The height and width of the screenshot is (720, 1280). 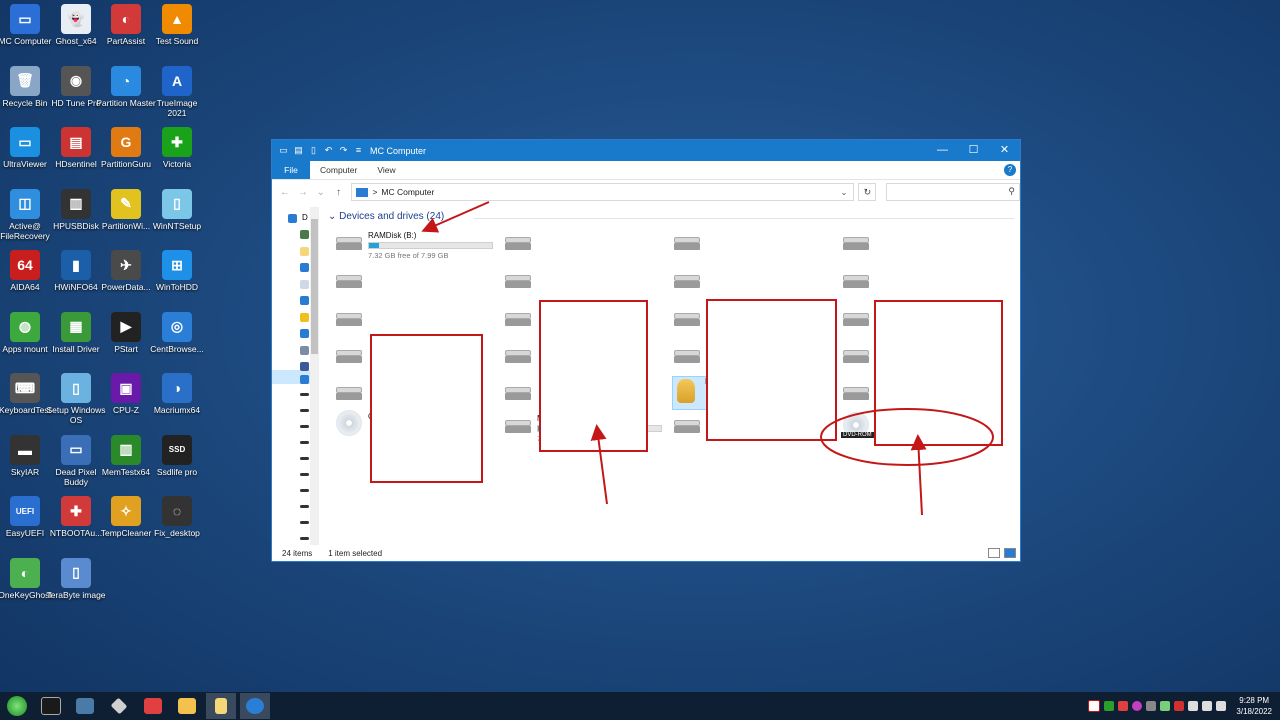 What do you see at coordinates (177, 271) in the screenshot?
I see `desktop-icon-wintohdd: ⊞ WinToHDD` at bounding box center [177, 271].